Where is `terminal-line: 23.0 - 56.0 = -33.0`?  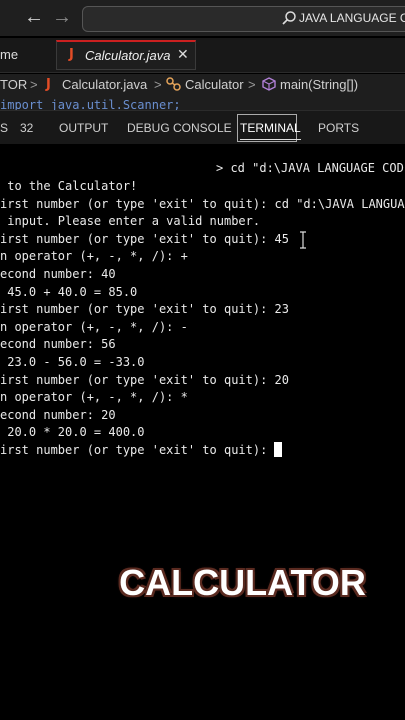 terminal-line: 23.0 - 56.0 = -33.0 is located at coordinates (72, 362).